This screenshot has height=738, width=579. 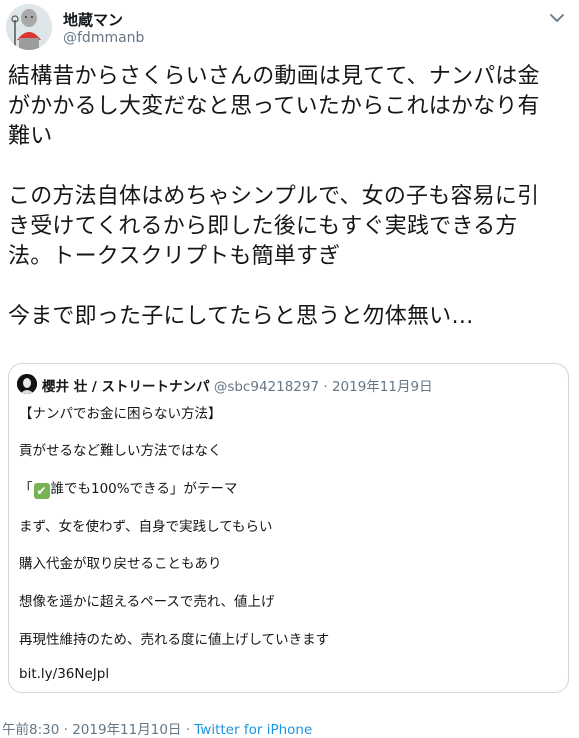 What do you see at coordinates (557, 18) in the screenshot?
I see `chevron-down-icon` at bounding box center [557, 18].